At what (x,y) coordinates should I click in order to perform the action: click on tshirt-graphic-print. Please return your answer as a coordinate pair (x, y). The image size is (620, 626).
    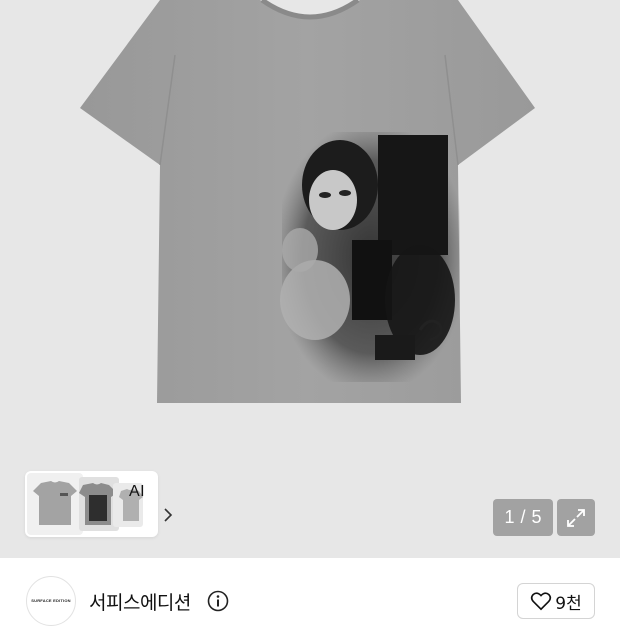
    Looking at the image, I should click on (370, 257).